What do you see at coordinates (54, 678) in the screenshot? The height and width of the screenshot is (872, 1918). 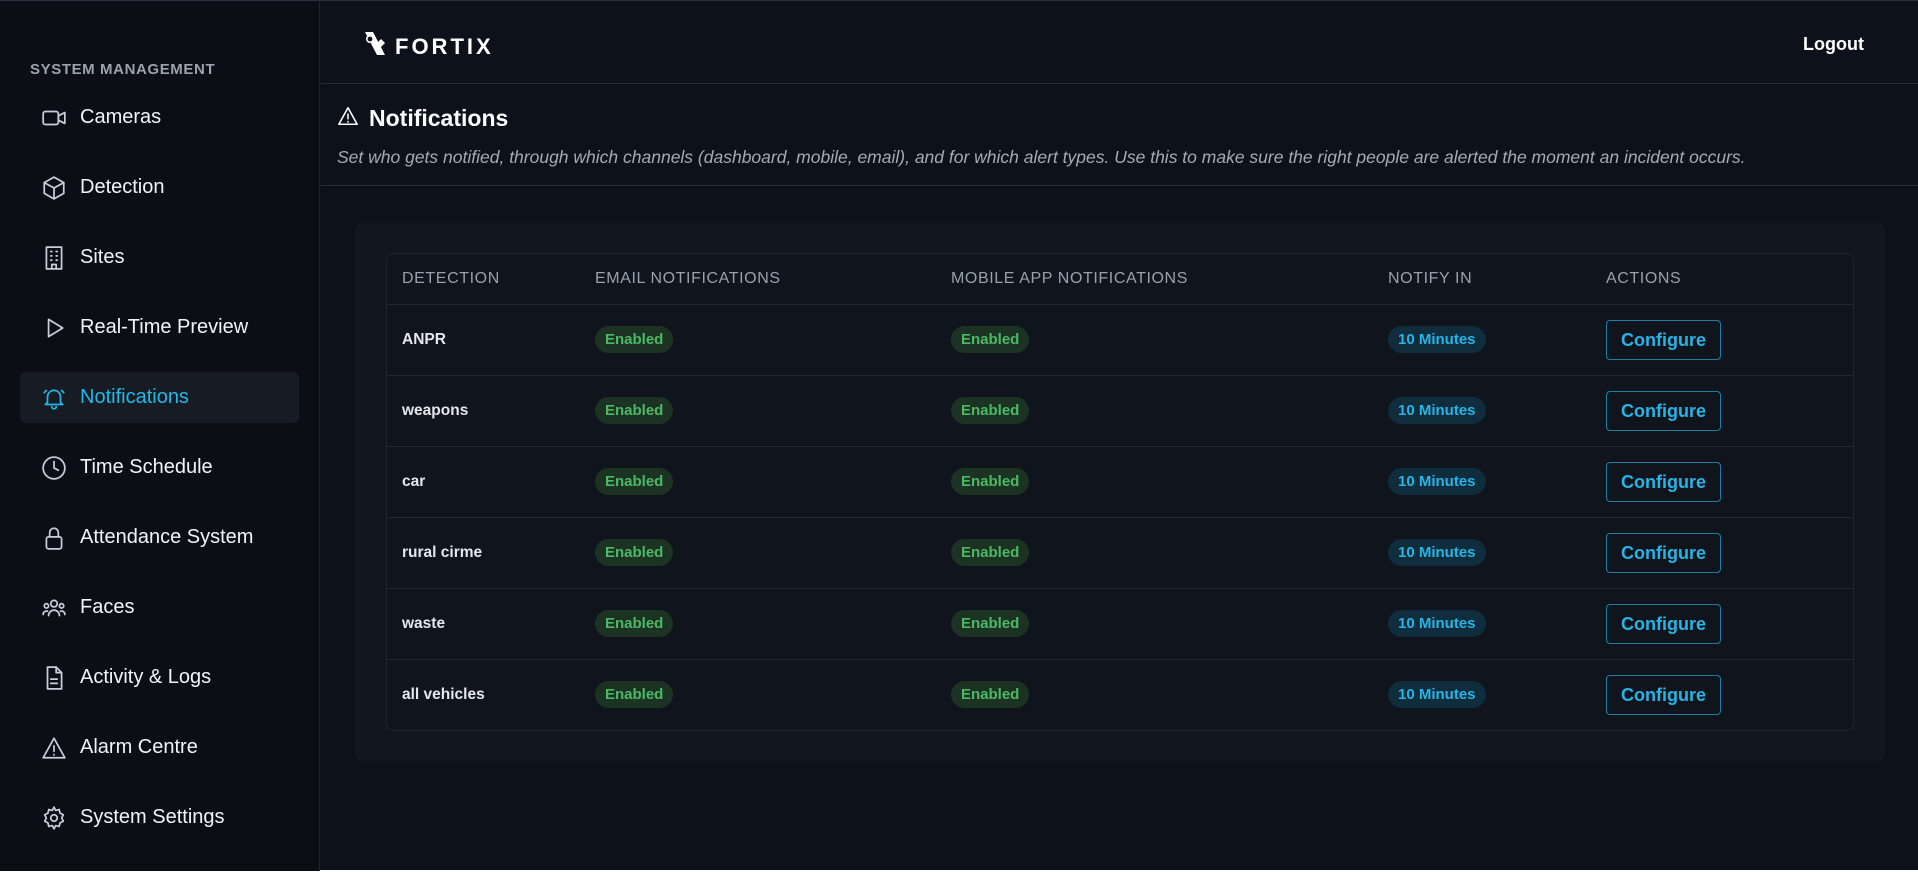 I see `document-icon` at bounding box center [54, 678].